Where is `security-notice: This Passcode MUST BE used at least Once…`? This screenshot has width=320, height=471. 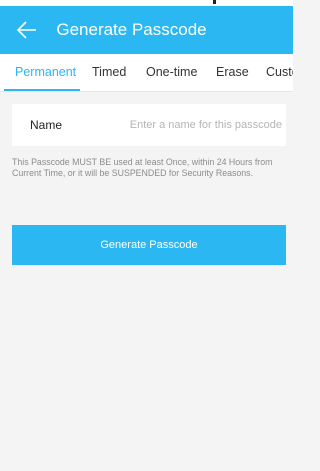
security-notice: This Passcode MUST BE used at least Once… is located at coordinates (142, 167).